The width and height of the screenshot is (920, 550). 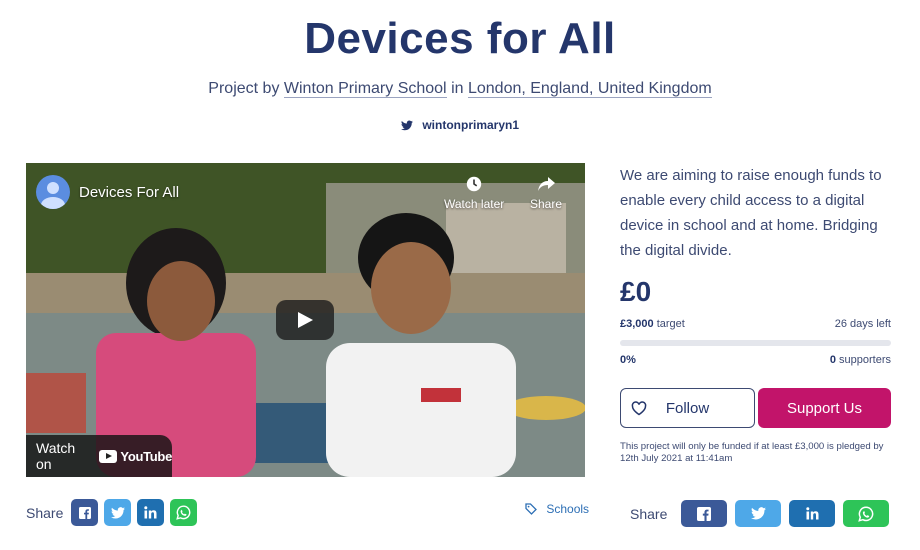 What do you see at coordinates (53, 192) in the screenshot?
I see `channel-avatar` at bounding box center [53, 192].